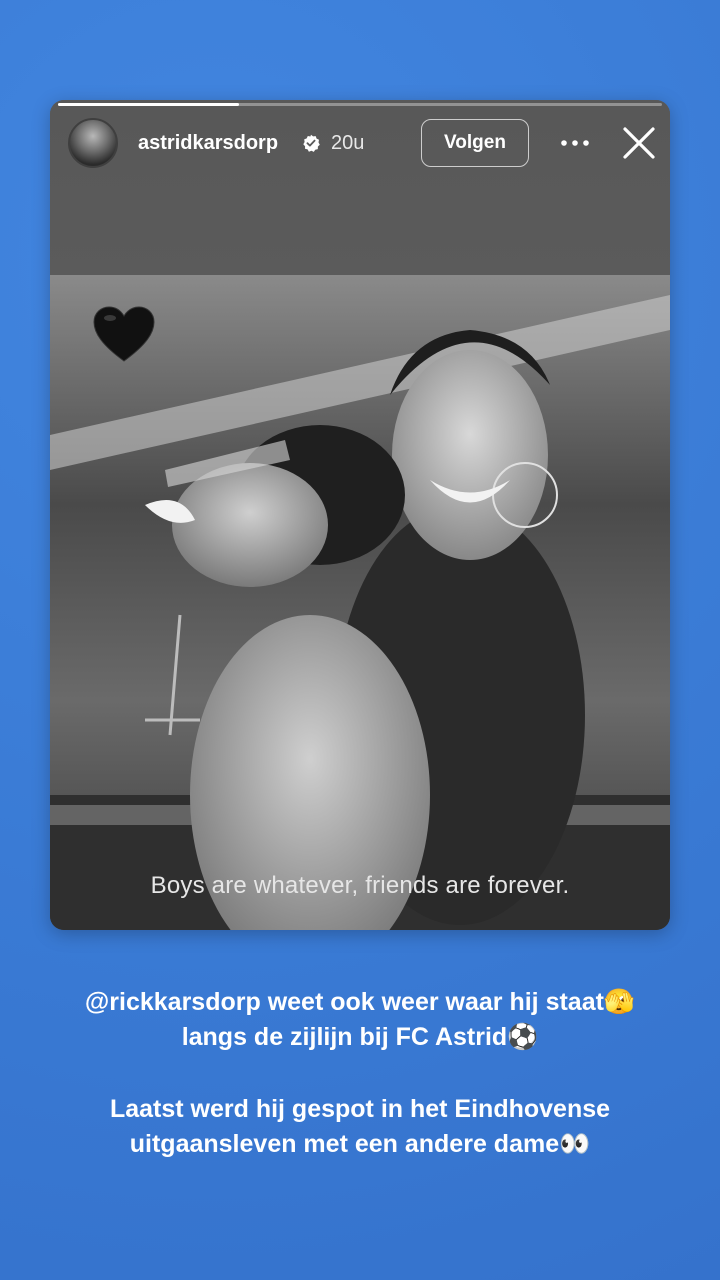 The height and width of the screenshot is (1280, 720). I want to click on avatar, so click(93, 143).